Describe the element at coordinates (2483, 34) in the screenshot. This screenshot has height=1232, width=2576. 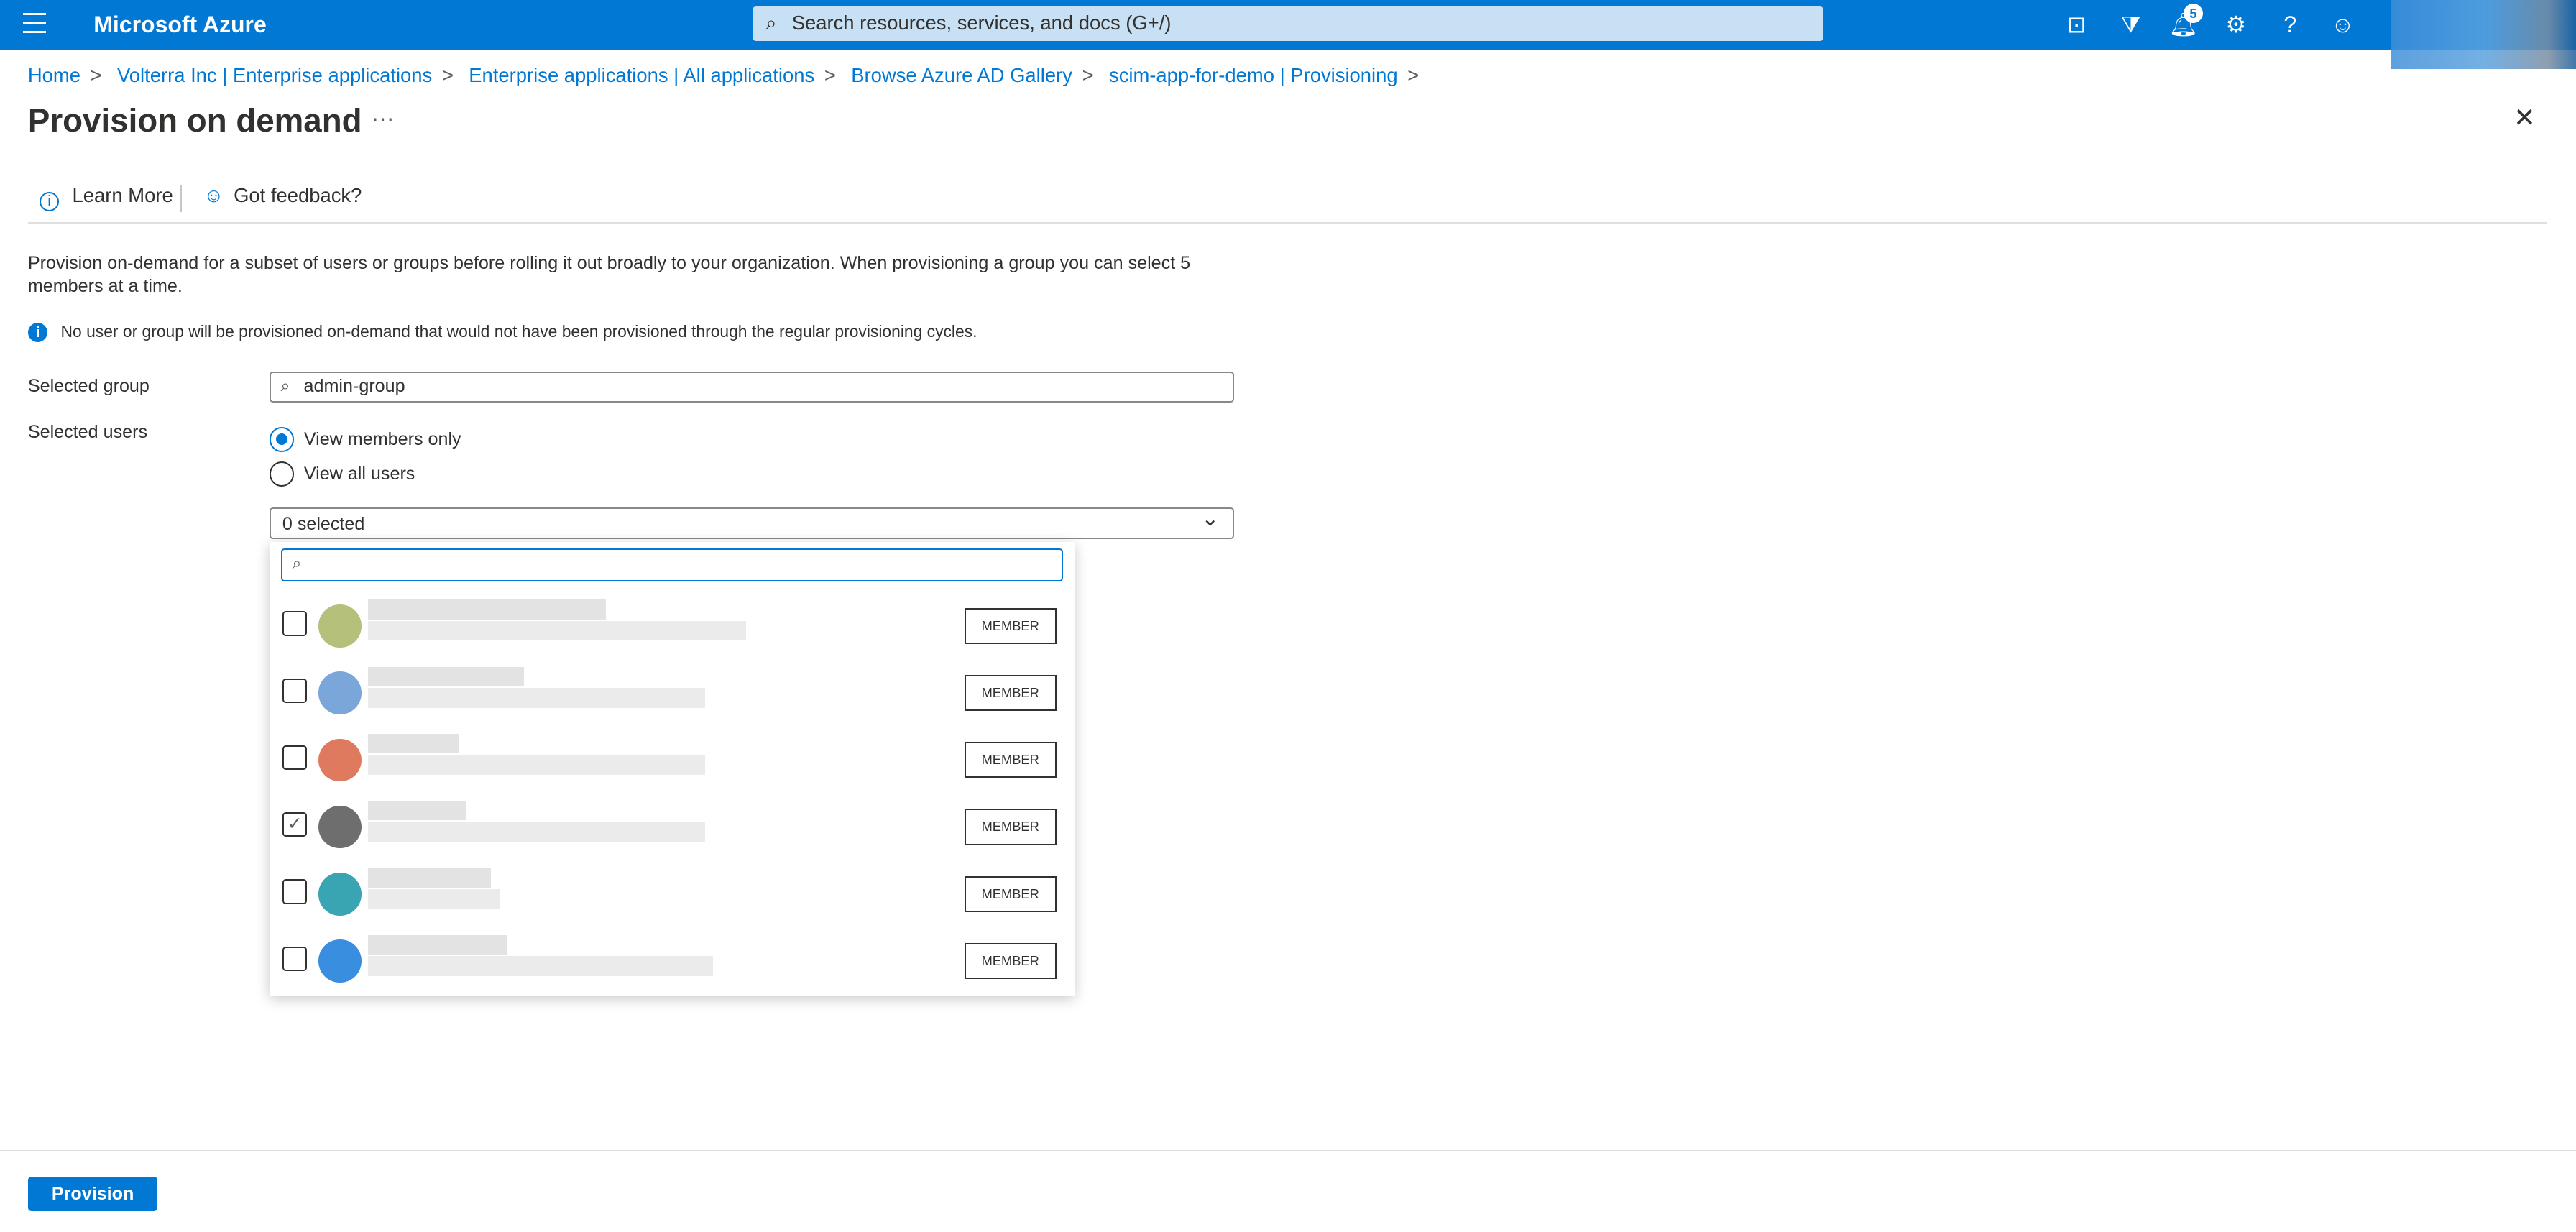
I see `account-avatar` at that location.